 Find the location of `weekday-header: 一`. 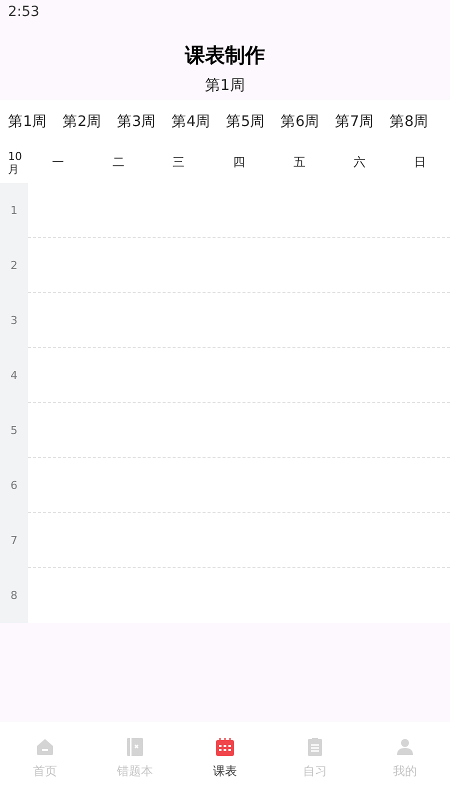

weekday-header: 一 is located at coordinates (58, 162).